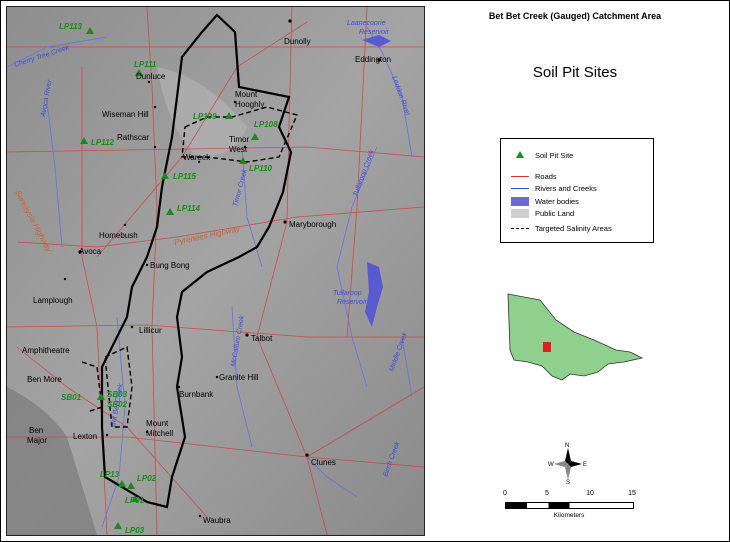 The width and height of the screenshot is (730, 542). Describe the element at coordinates (585, 465) in the screenshot. I see `east-label: E` at that location.